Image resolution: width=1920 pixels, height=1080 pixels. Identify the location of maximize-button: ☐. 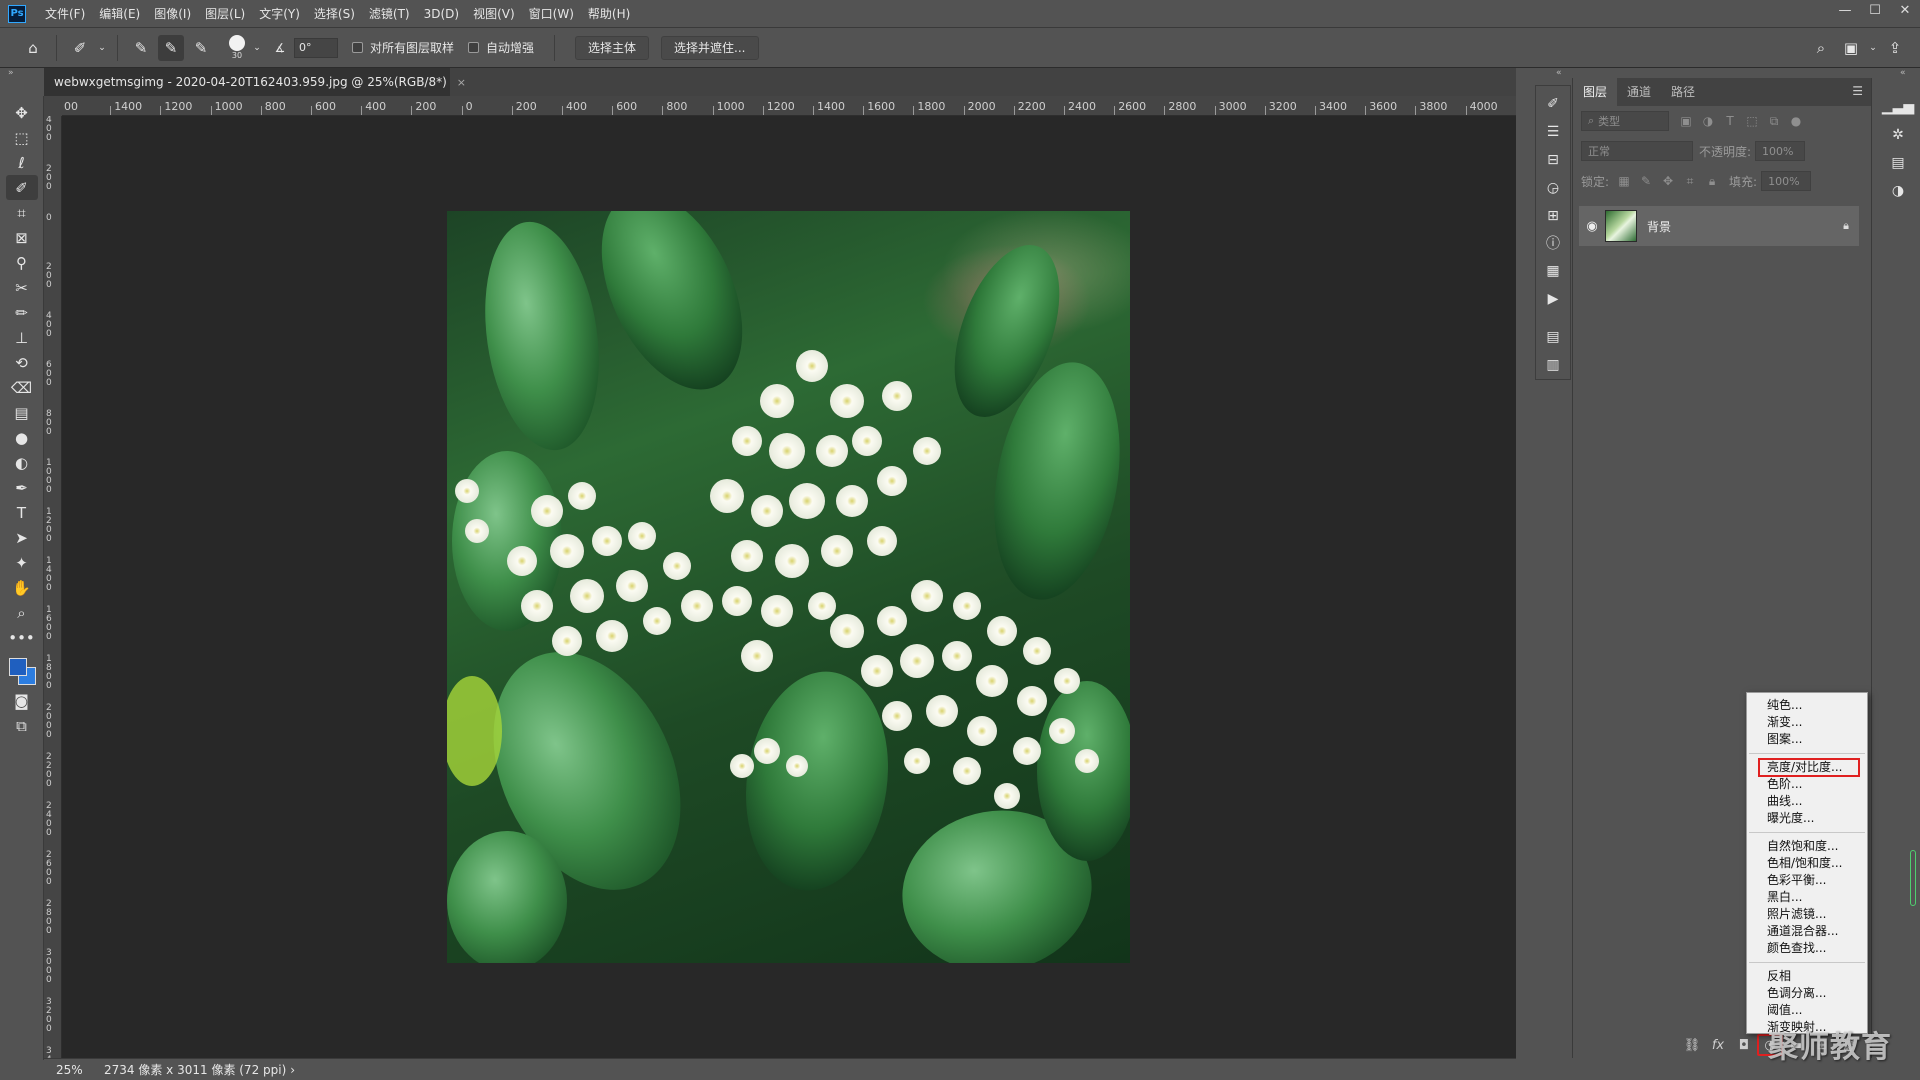
(1875, 11).